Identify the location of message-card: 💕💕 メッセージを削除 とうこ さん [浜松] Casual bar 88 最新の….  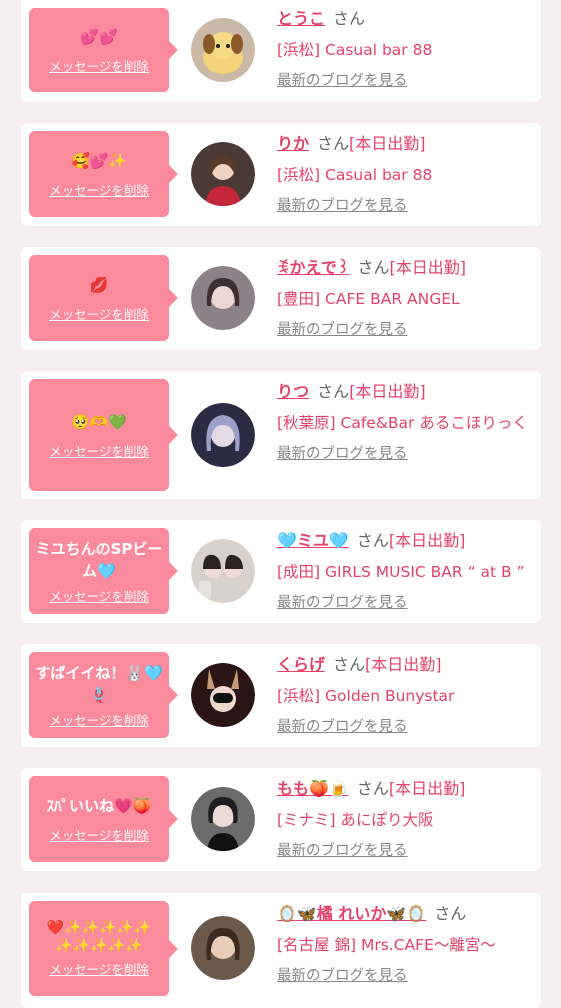
(281, 51).